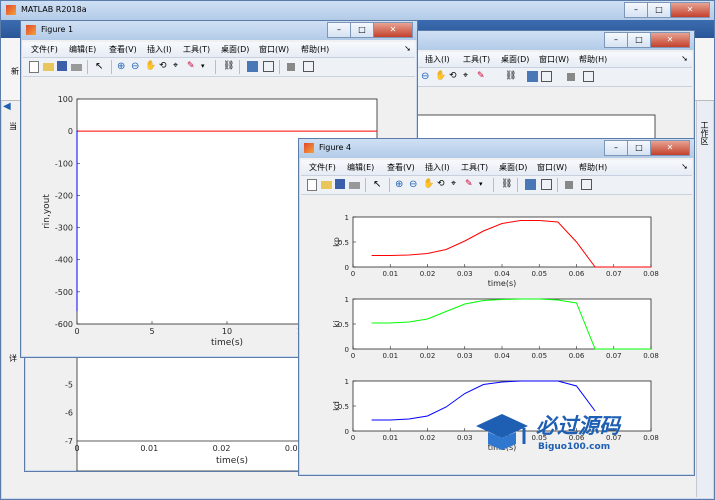 This screenshot has width=715, height=500. I want to click on fig1-menu-file: 文件(F), so click(44, 49).